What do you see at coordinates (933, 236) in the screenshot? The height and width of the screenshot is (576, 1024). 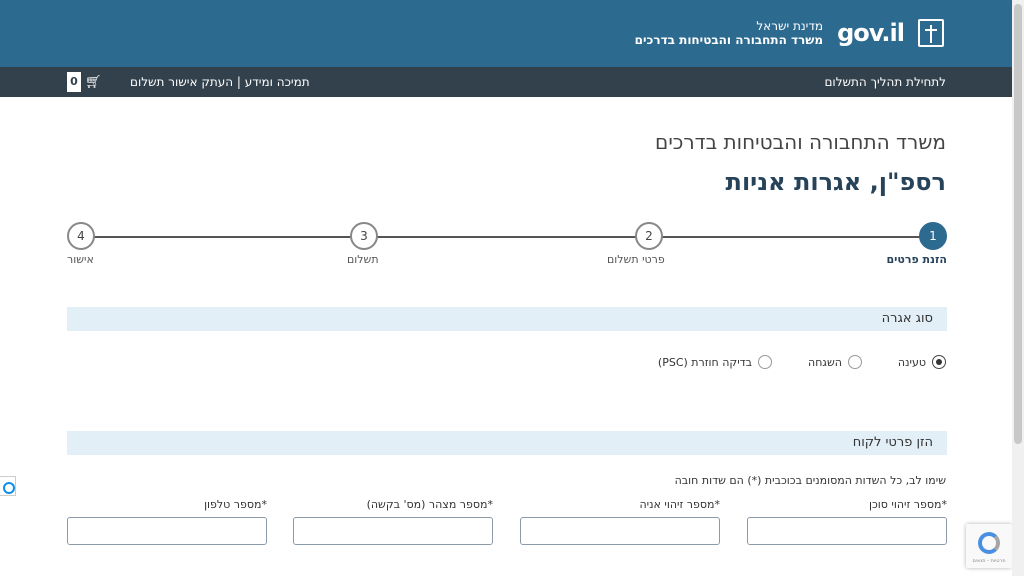 I see `step-1-circle: 1` at bounding box center [933, 236].